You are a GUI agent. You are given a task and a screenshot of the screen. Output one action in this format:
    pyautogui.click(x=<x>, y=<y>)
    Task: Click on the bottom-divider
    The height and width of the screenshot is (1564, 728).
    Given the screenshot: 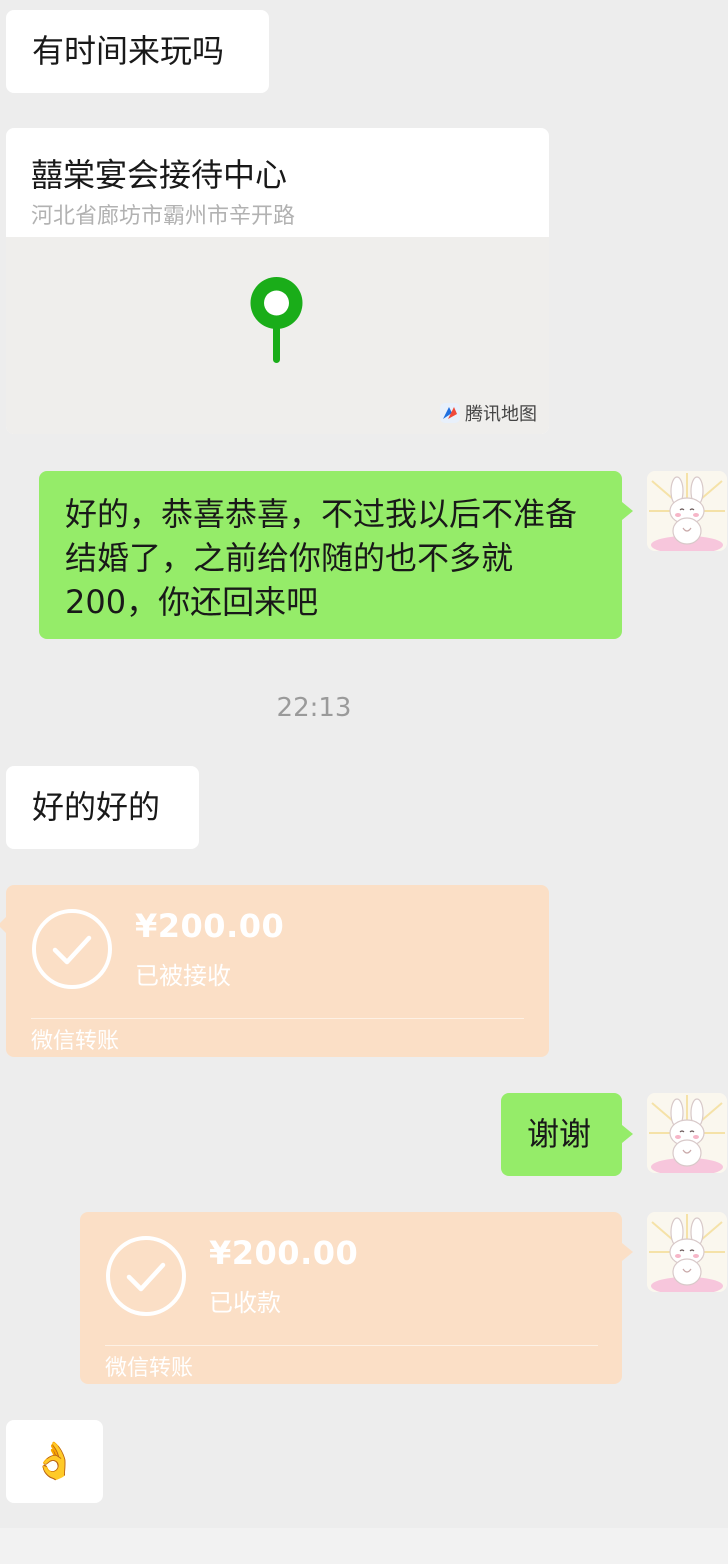 What is the action you would take?
    pyautogui.click(x=364, y=1546)
    